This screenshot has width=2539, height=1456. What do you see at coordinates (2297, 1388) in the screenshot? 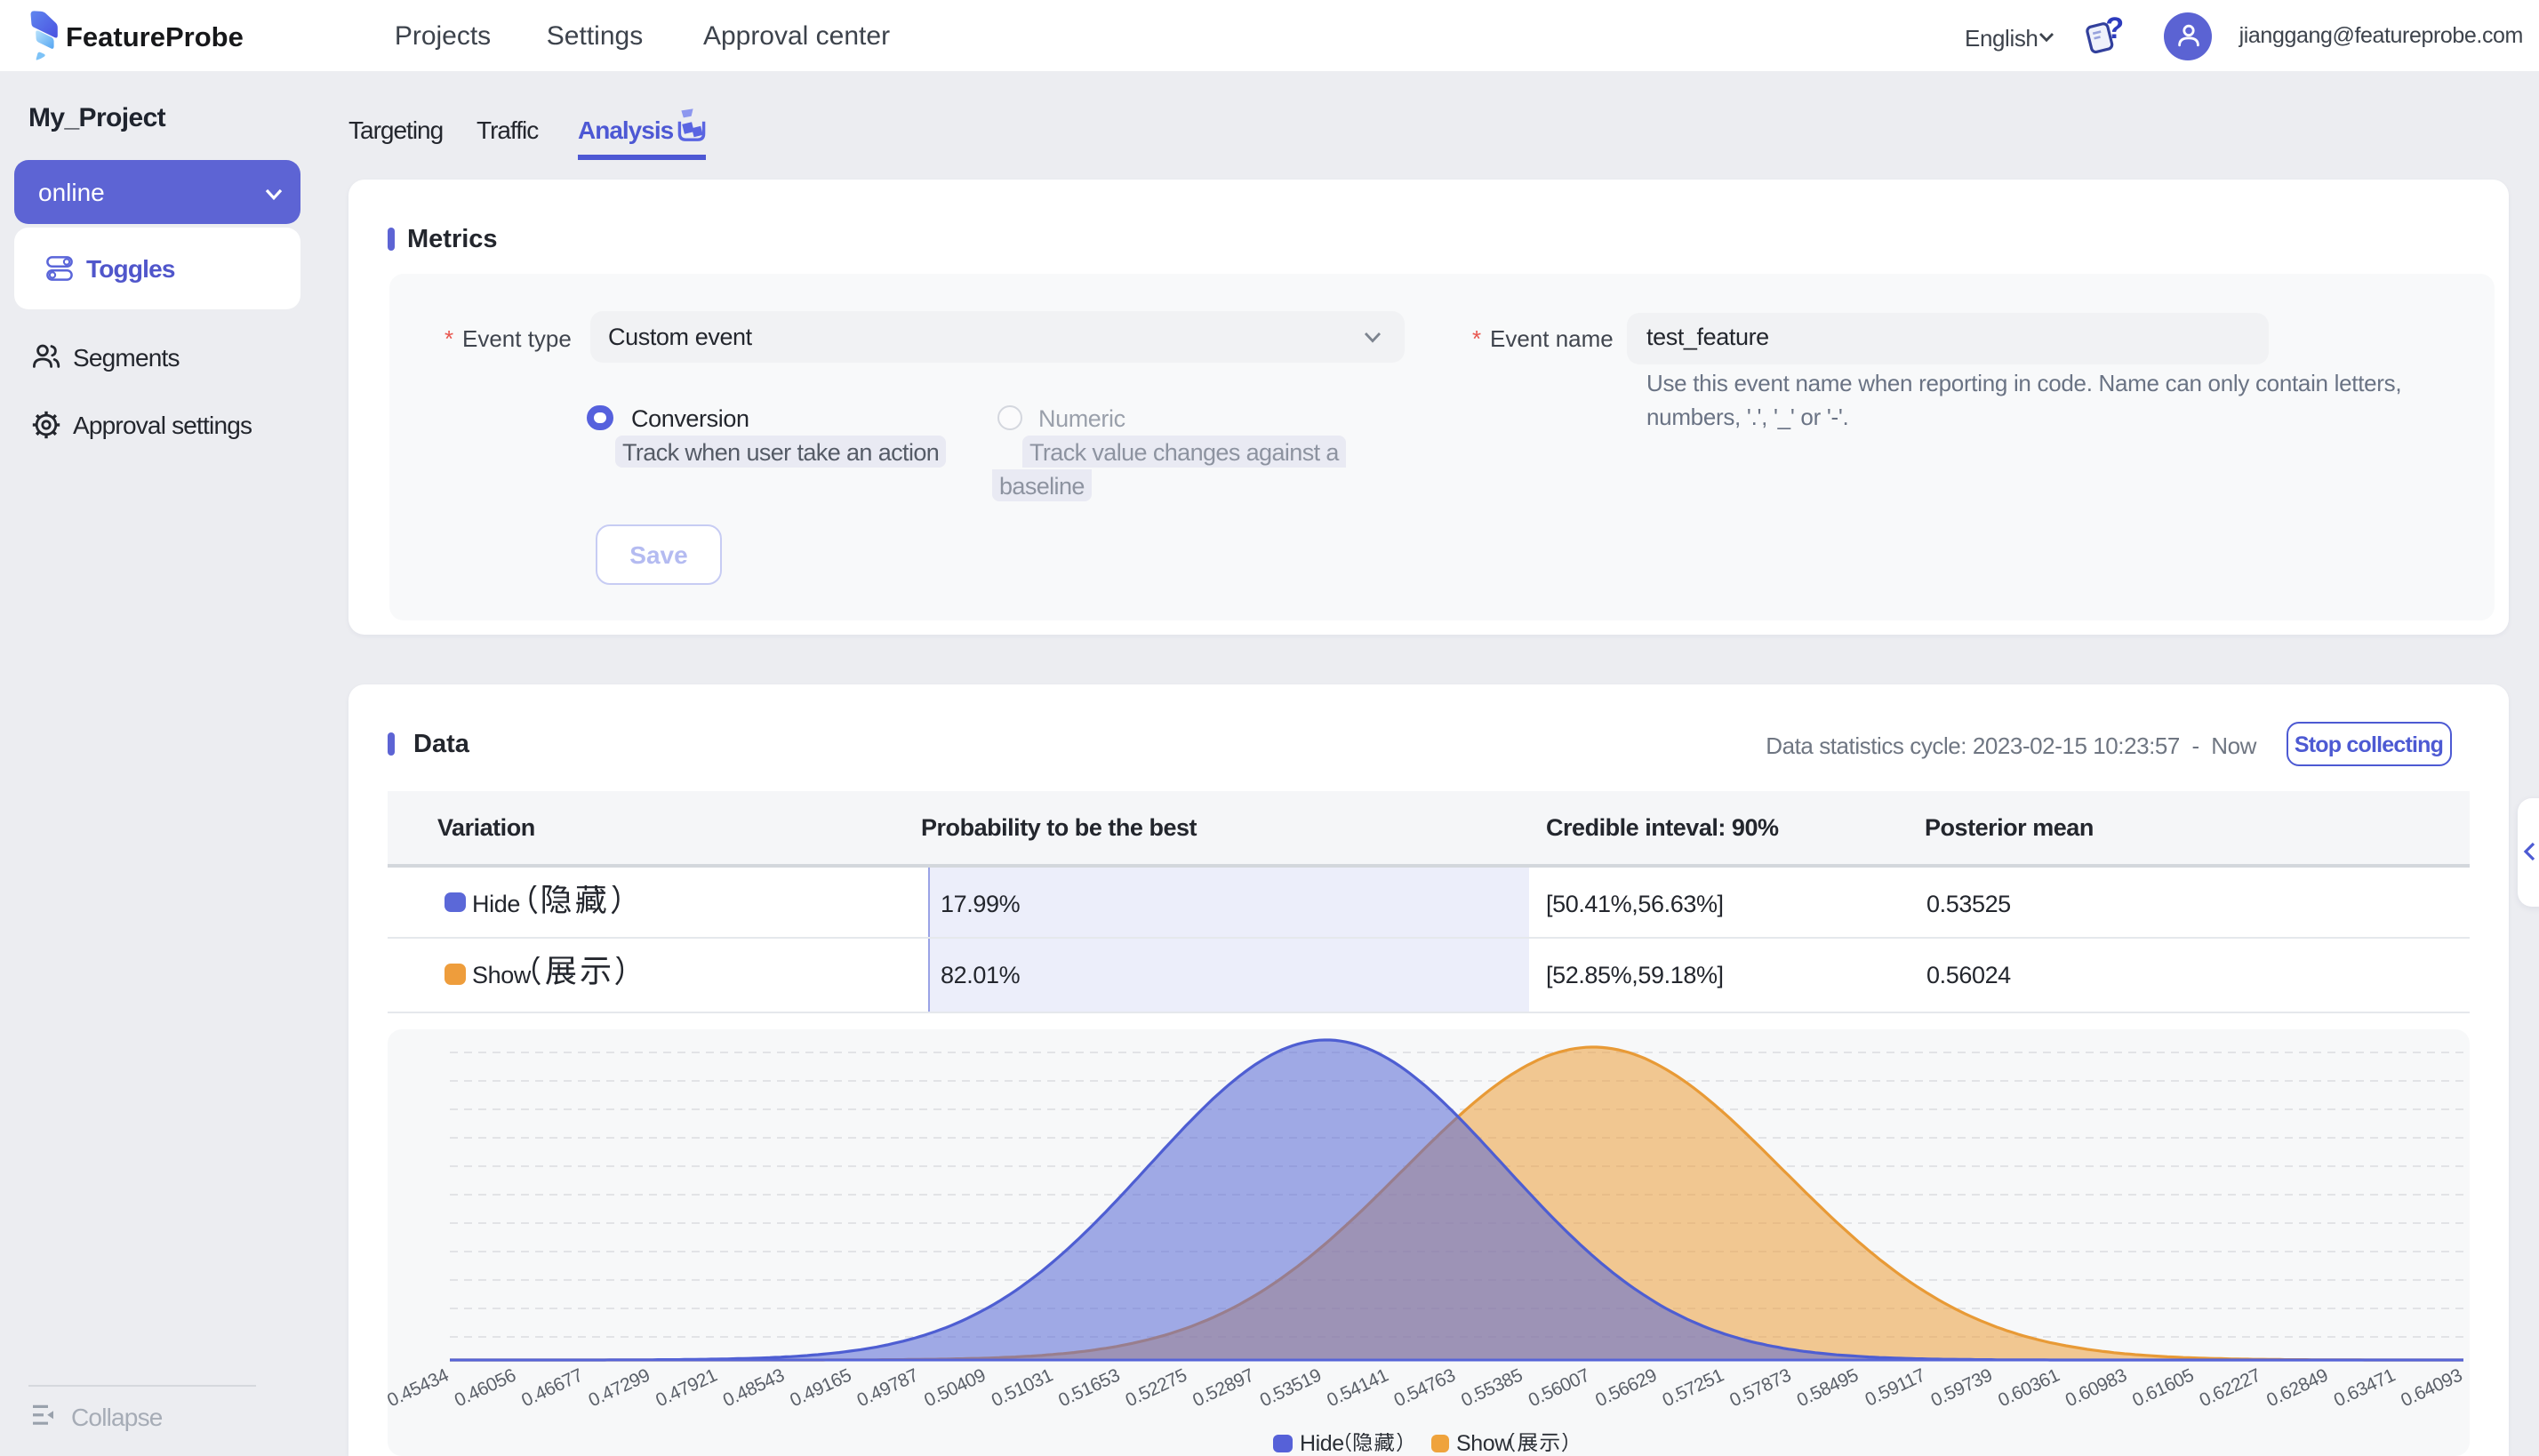
I see `svg-text: 0.62849` at bounding box center [2297, 1388].